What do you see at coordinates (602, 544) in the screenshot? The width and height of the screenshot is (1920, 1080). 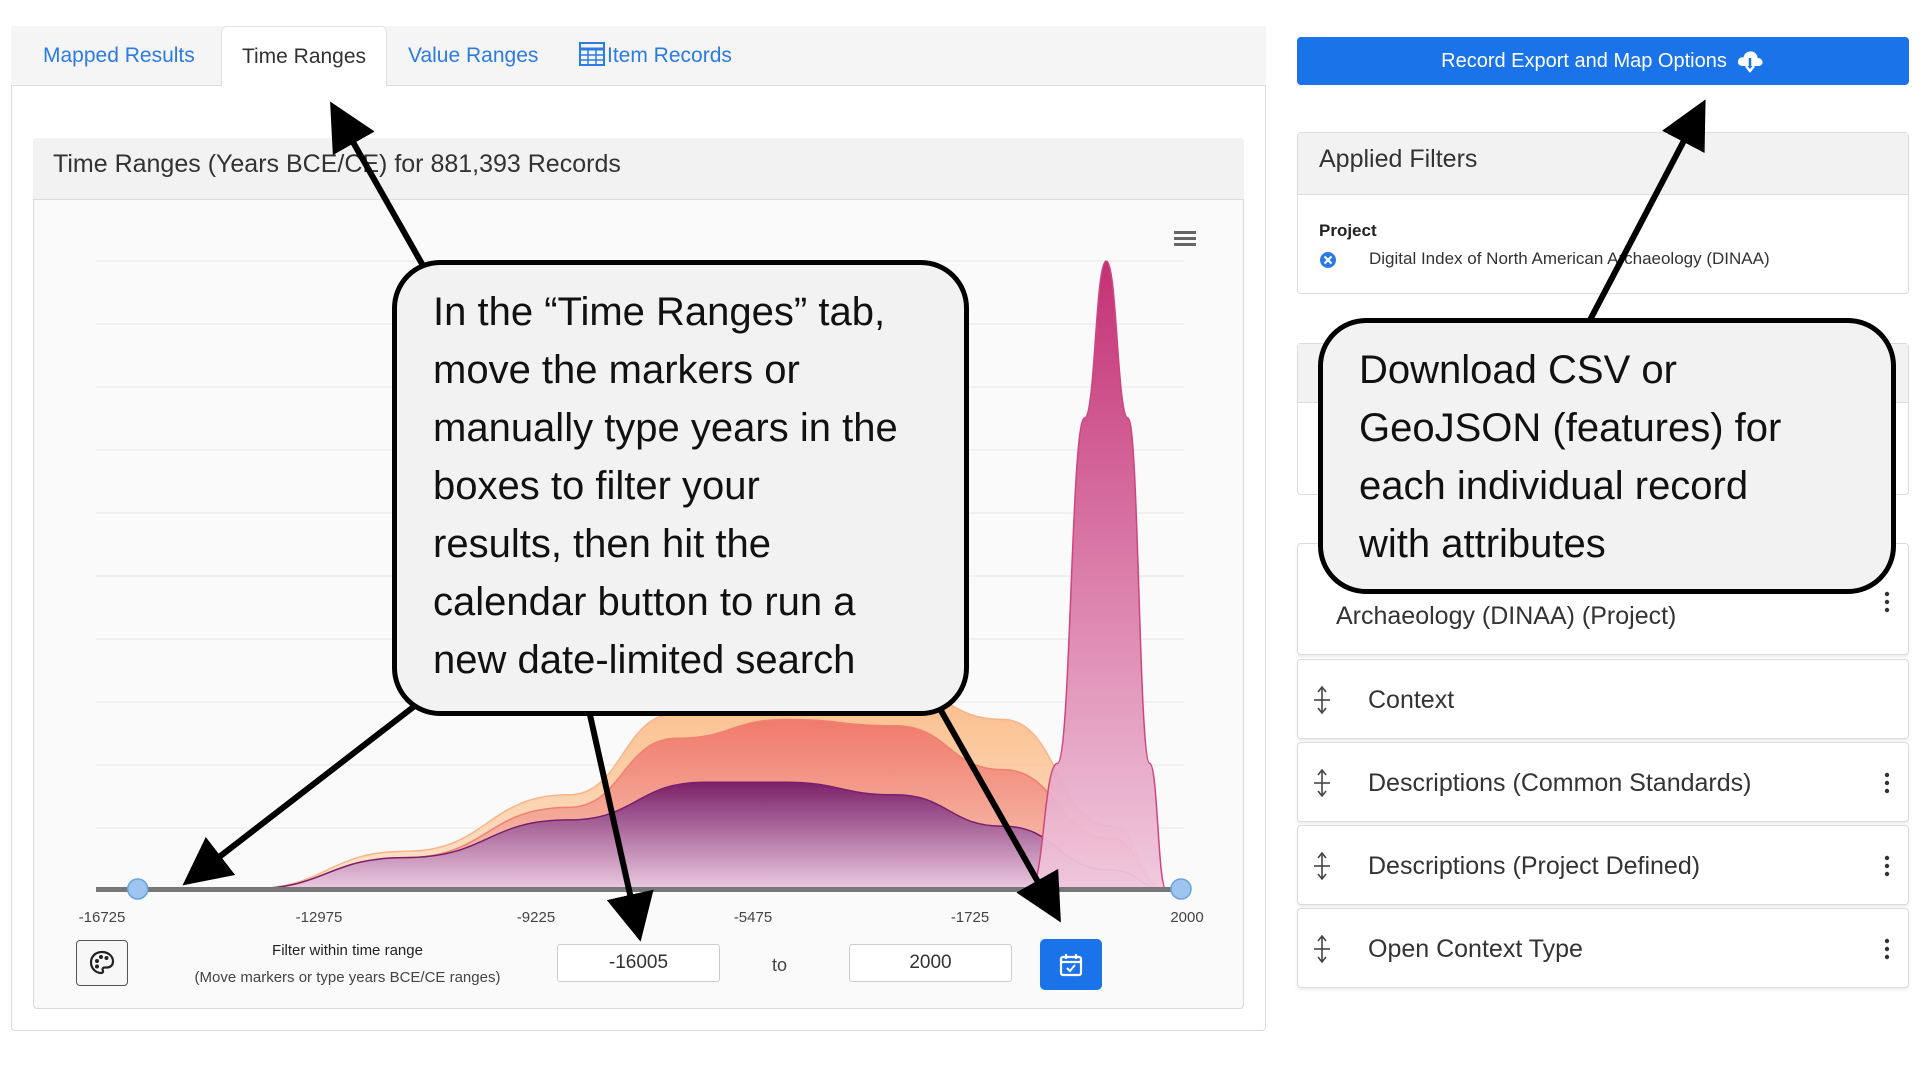 I see `callout-line: results, then hit the` at bounding box center [602, 544].